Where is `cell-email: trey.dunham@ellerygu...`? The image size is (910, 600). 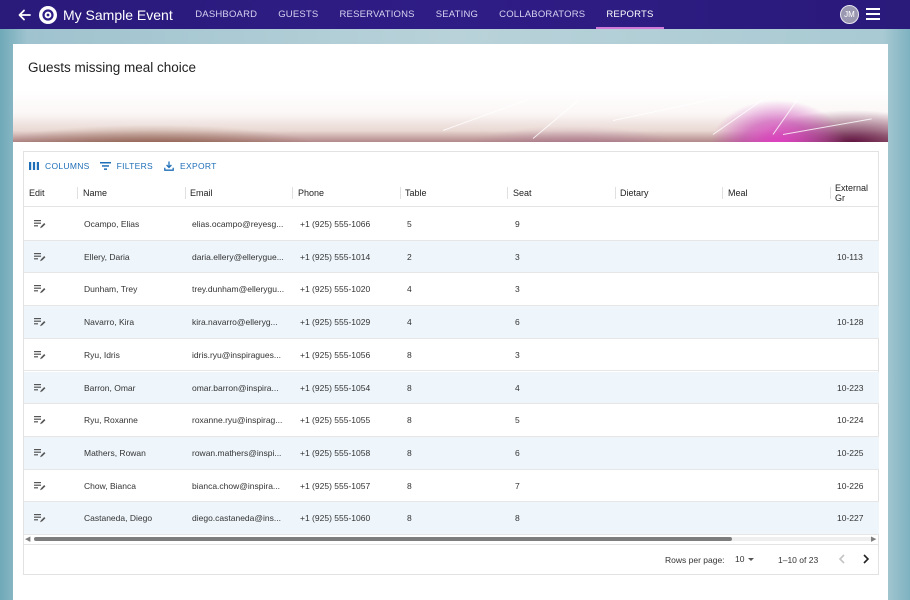 cell-email: trey.dunham@ellerygu... is located at coordinates (238, 289).